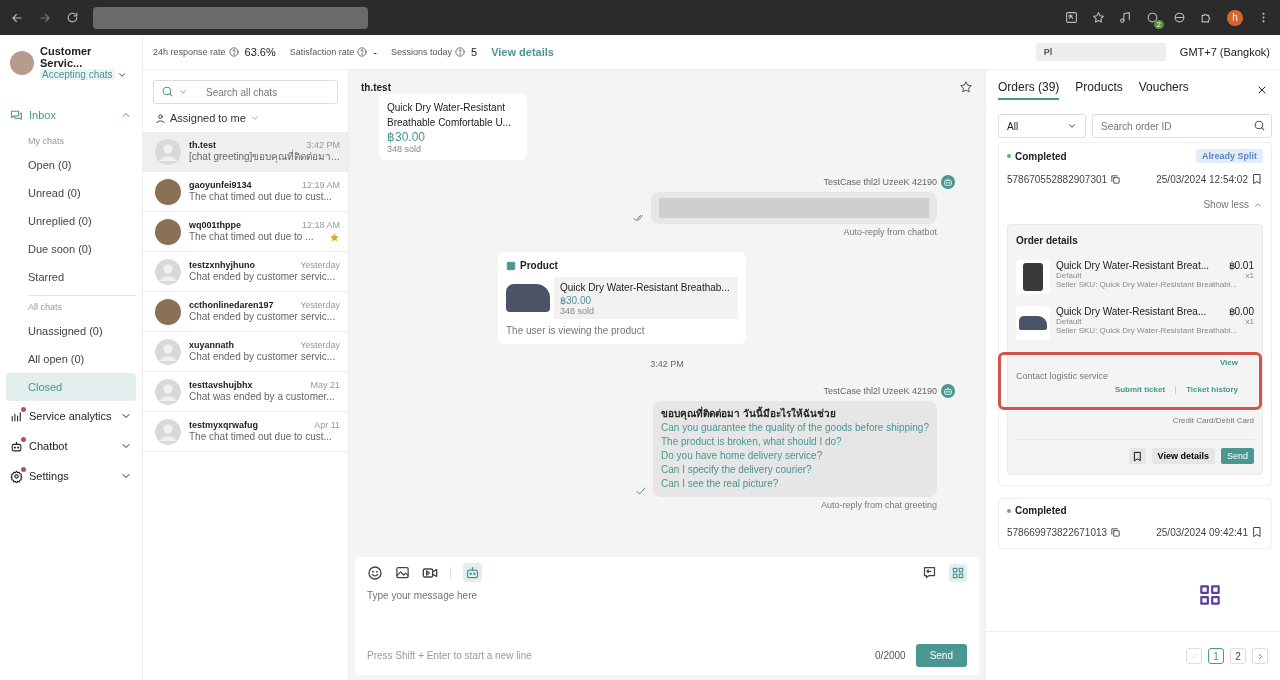  Describe the element at coordinates (46, 141) in the screenshot. I see `group-heading: My chats` at that location.